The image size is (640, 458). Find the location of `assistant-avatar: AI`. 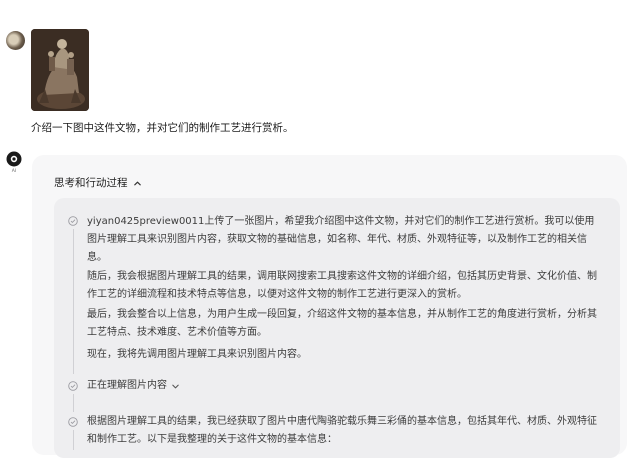

assistant-avatar: AI is located at coordinates (14, 162).